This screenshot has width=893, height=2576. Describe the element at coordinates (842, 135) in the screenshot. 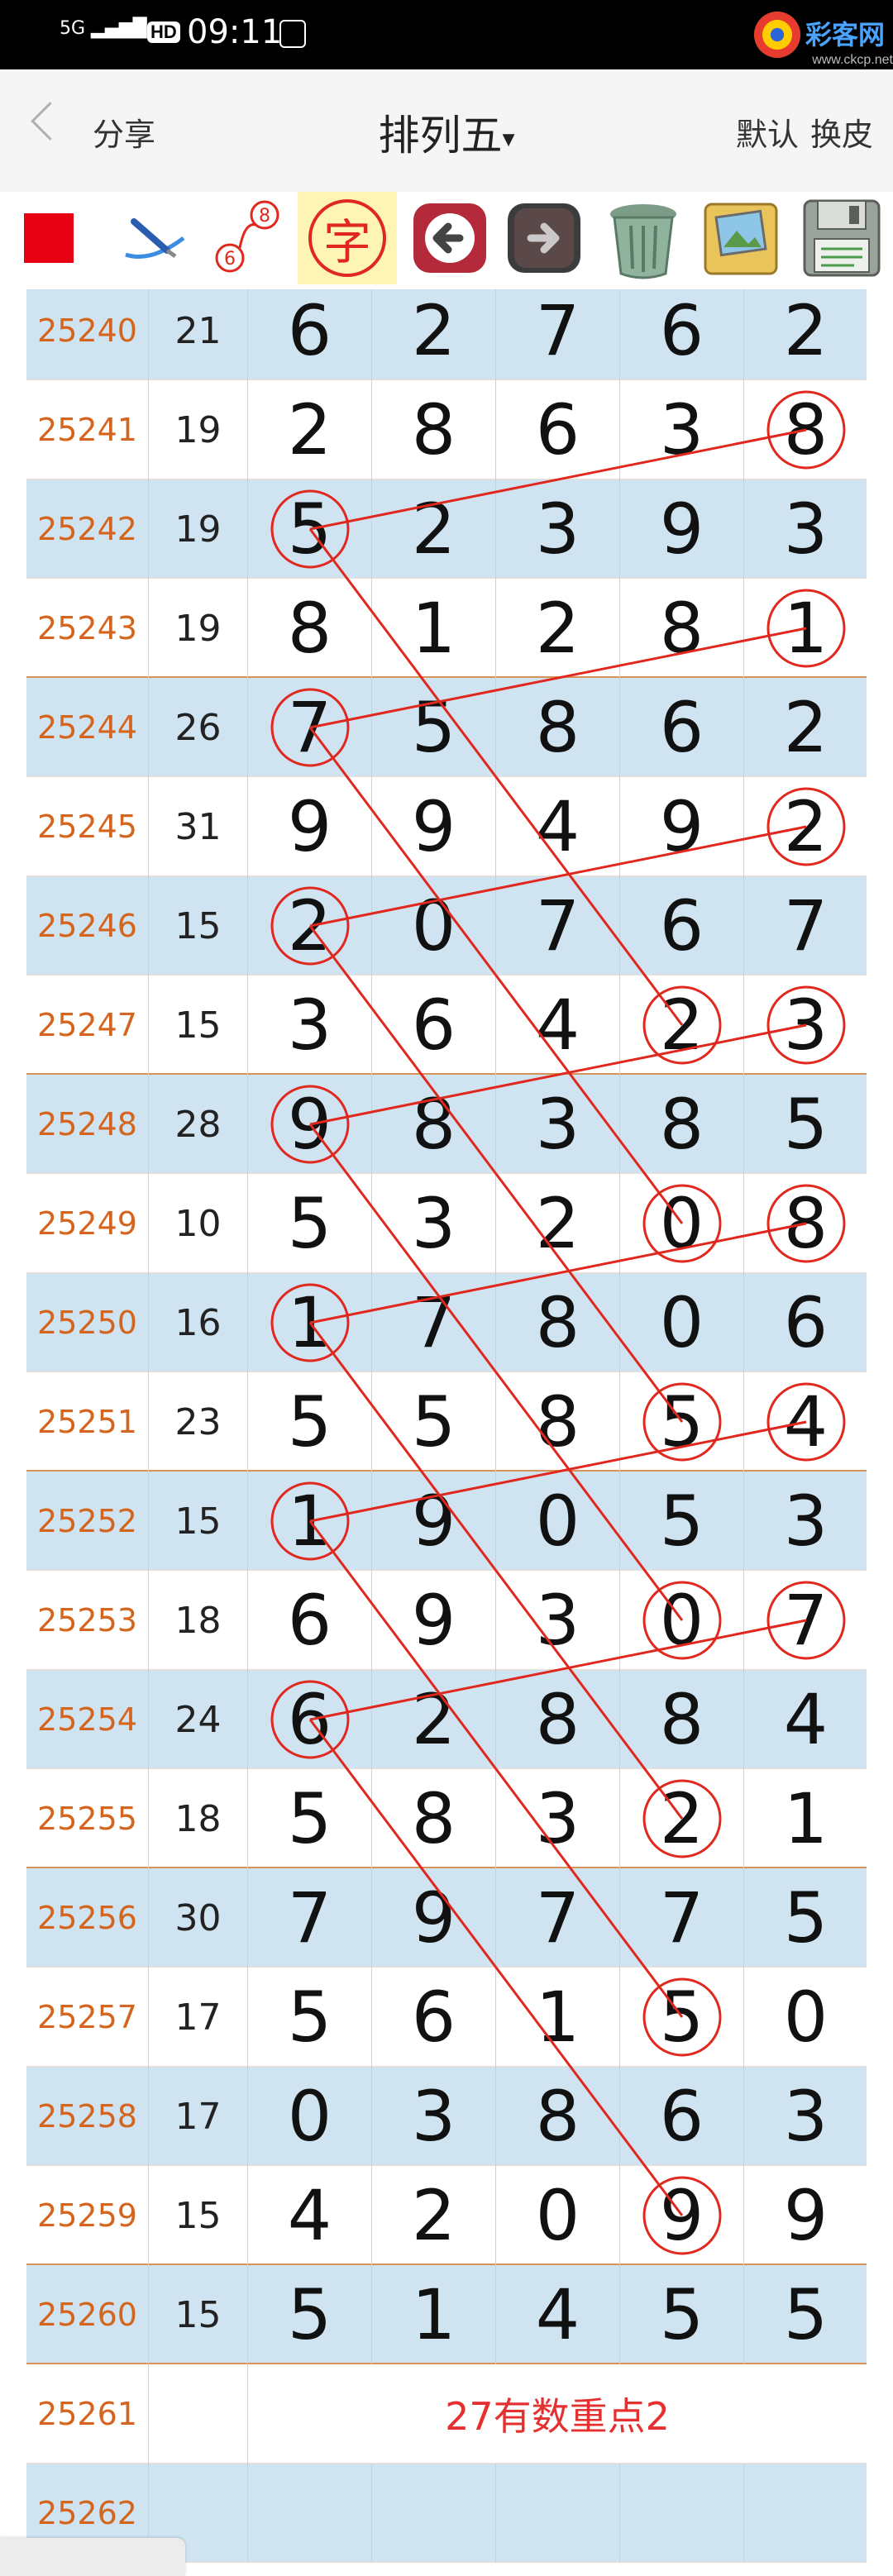

I see `skin-button: 换皮` at that location.